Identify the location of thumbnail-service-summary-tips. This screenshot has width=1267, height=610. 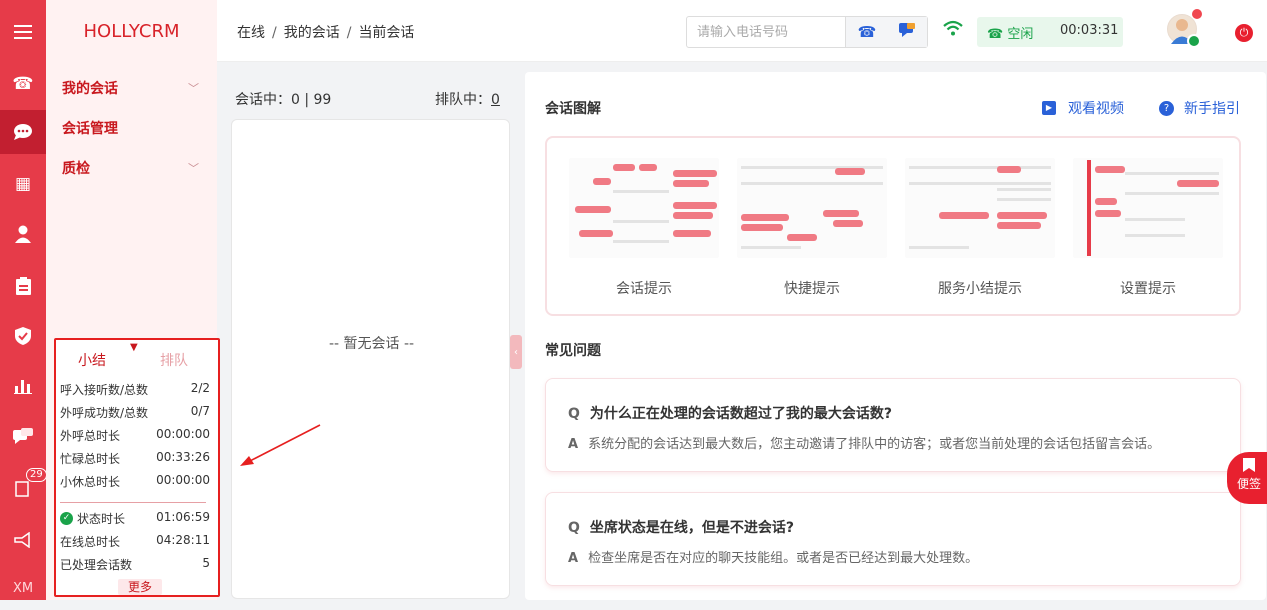
(980, 208).